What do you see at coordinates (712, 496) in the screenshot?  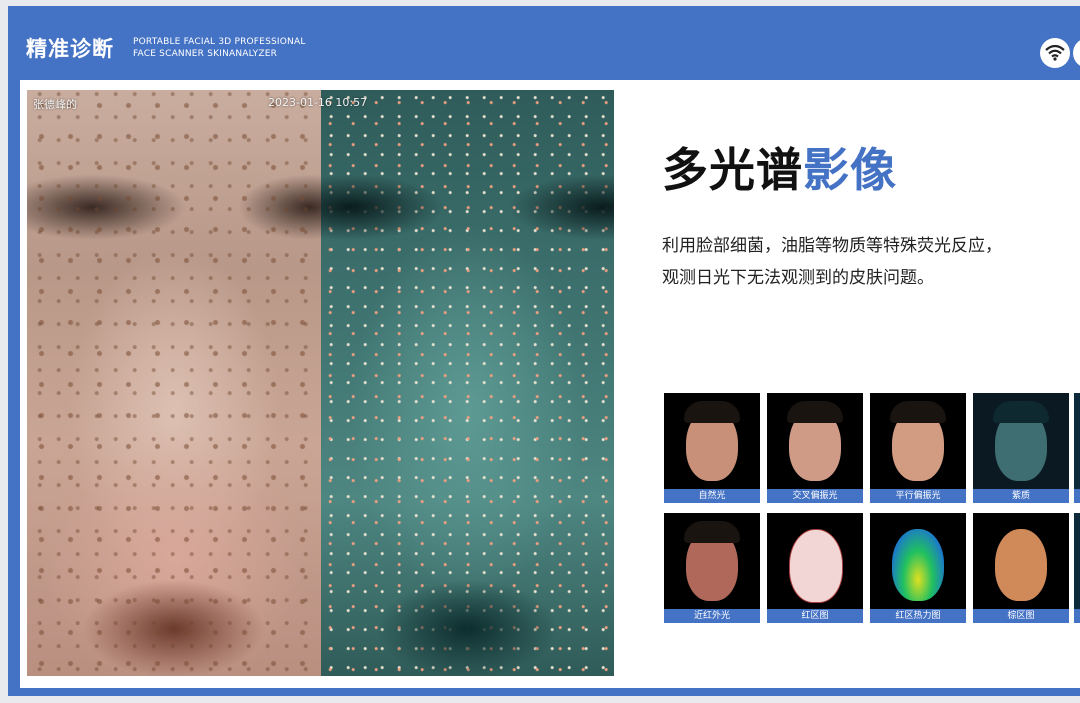 I see `thumbnail-label: 自然光` at bounding box center [712, 496].